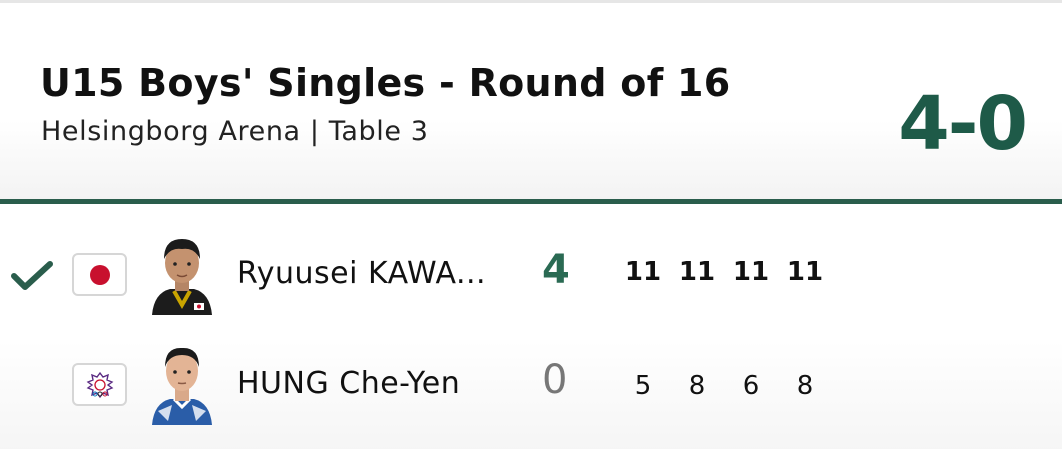 Image resolution: width=1062 pixels, height=449 pixels. I want to click on set-score-4: 8, so click(805, 386).